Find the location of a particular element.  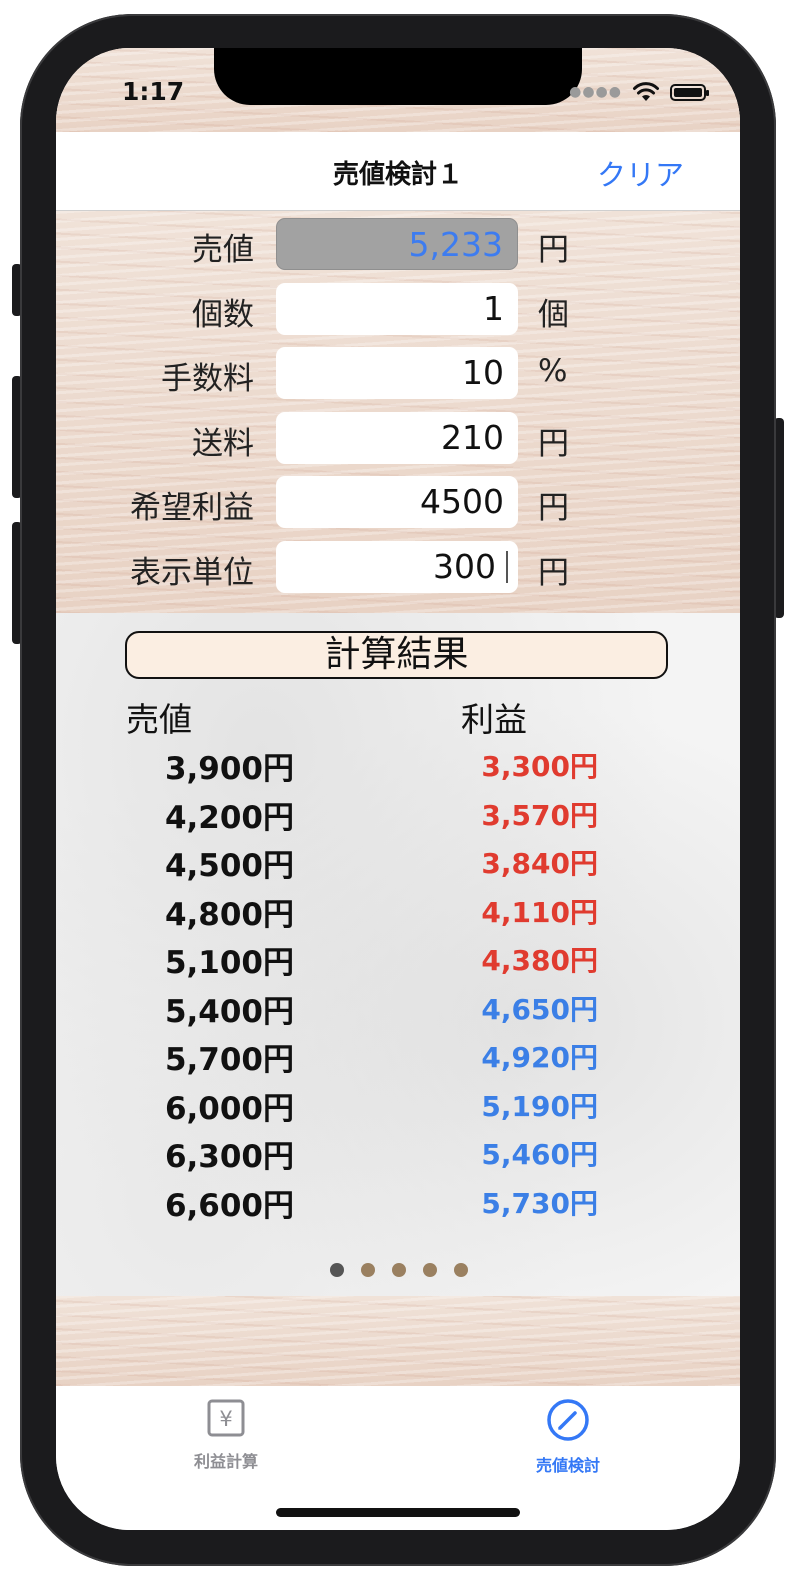

tab-profit-calc-label: 利益計算 is located at coordinates (225, 1461).